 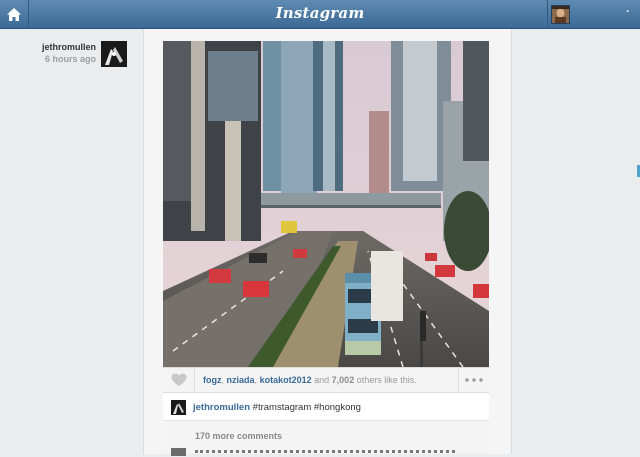 I want to click on post-owner-avatar, so click(x=114, y=54).